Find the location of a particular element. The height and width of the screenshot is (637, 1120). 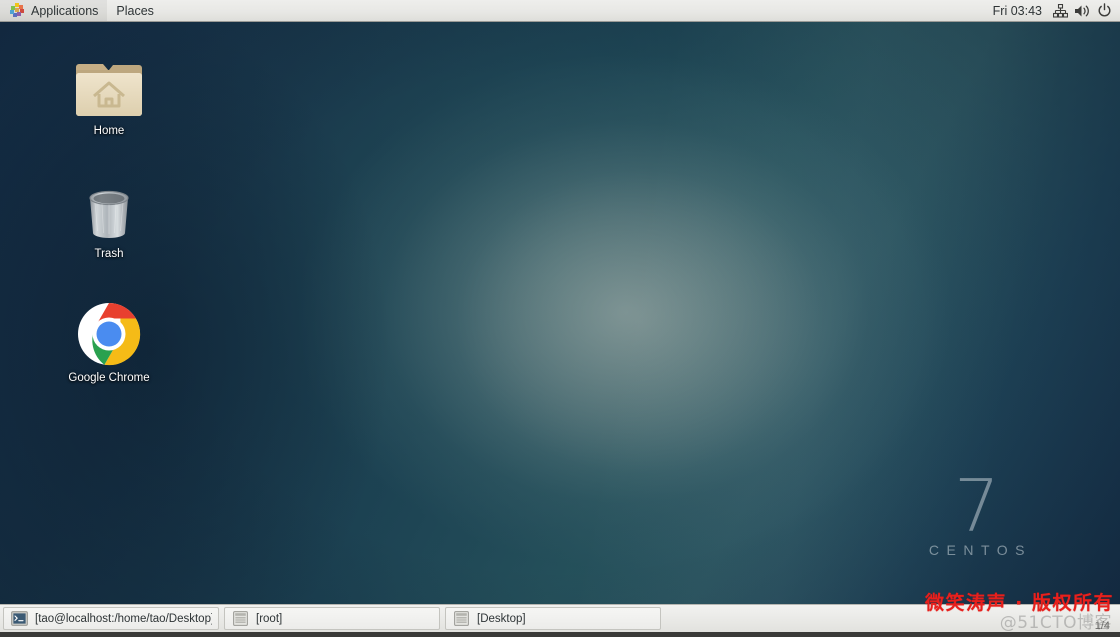

places-menu-label: Places is located at coordinates (135, 10).